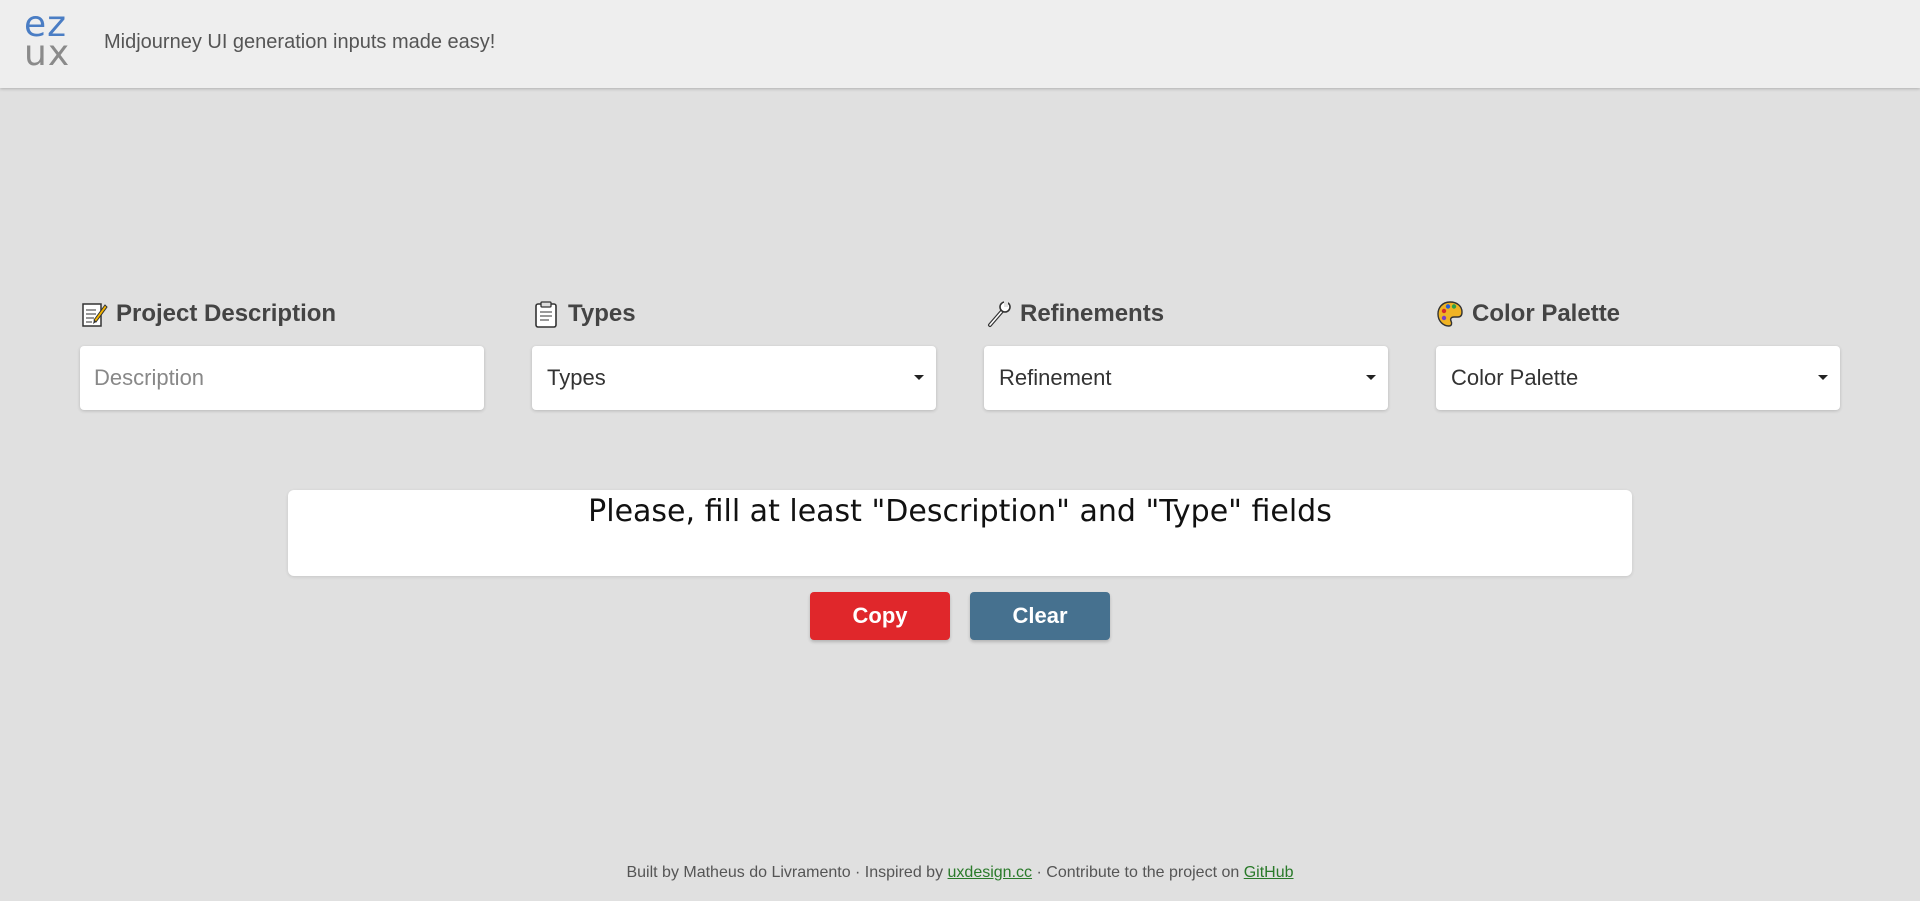 This screenshot has width=1920, height=901. What do you see at coordinates (1186, 378) in the screenshot?
I see `refinements-select: Refinement` at bounding box center [1186, 378].